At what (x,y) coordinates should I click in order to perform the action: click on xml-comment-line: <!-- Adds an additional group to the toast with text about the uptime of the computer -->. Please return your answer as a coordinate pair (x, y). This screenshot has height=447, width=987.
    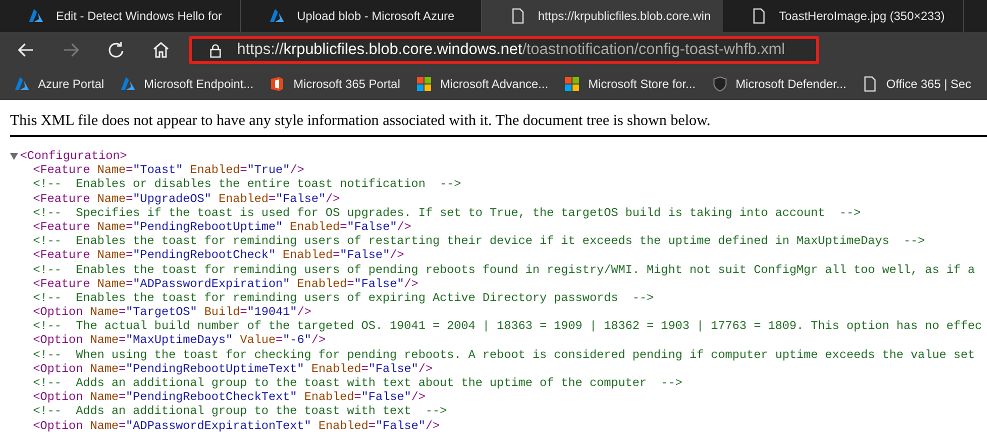
    Looking at the image, I should click on (357, 383).